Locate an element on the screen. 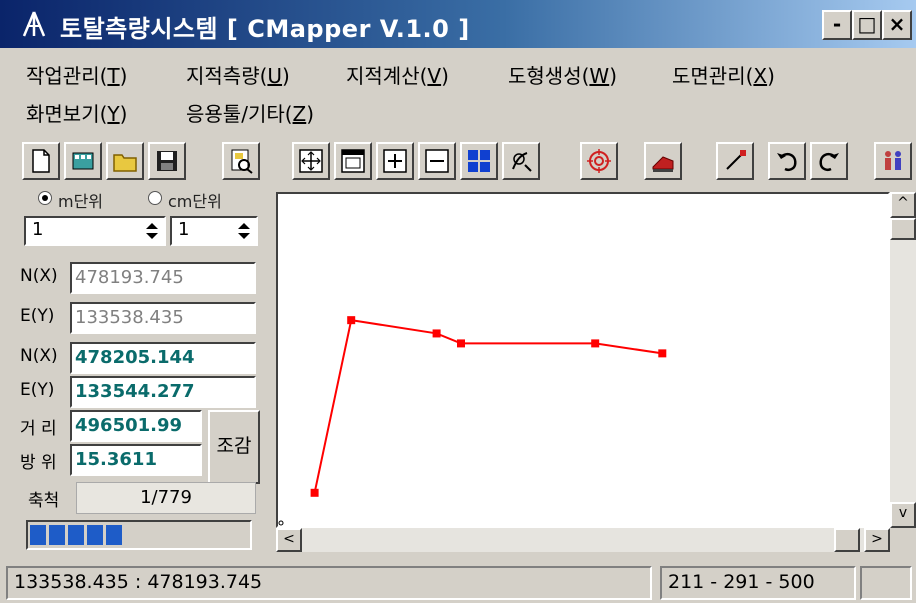 Image resolution: width=916 pixels, height=603 pixels. print-preview-button is located at coordinates (241, 161).